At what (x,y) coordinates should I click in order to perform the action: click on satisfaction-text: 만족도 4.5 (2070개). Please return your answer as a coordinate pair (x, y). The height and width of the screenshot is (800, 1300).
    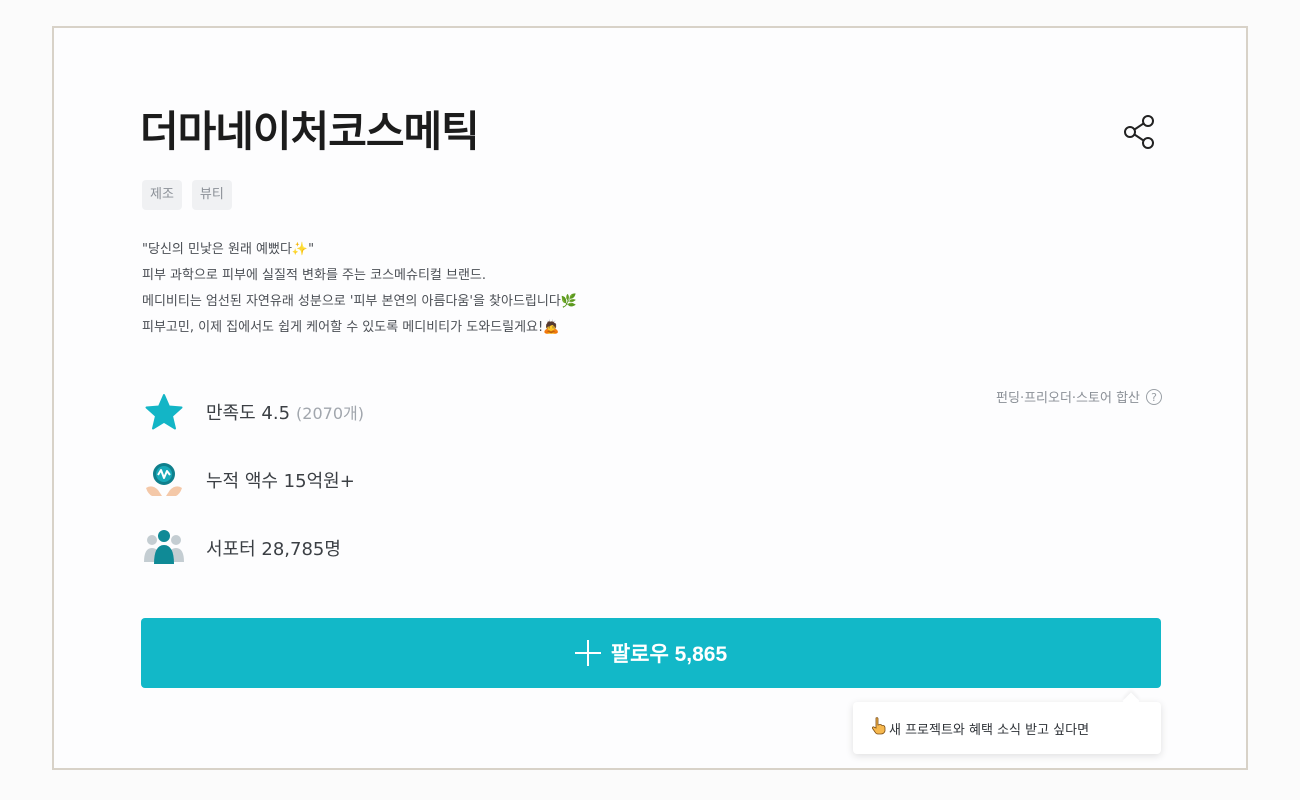
    Looking at the image, I should click on (285, 412).